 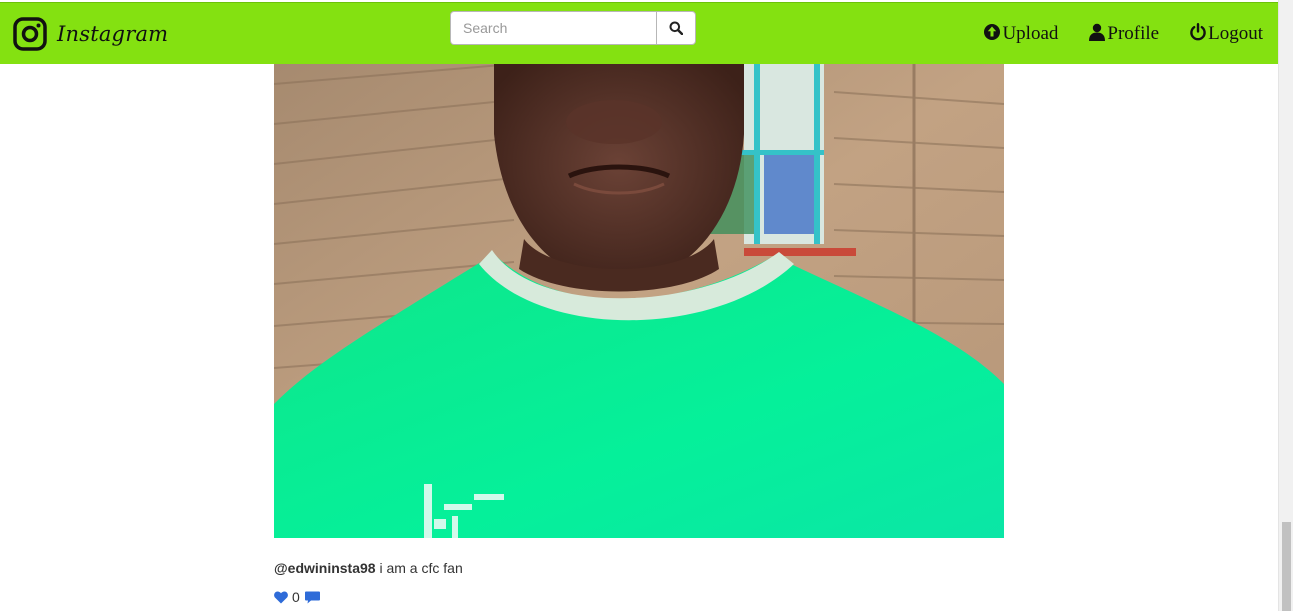 I want to click on logout-link: Logout, so click(x=1226, y=34).